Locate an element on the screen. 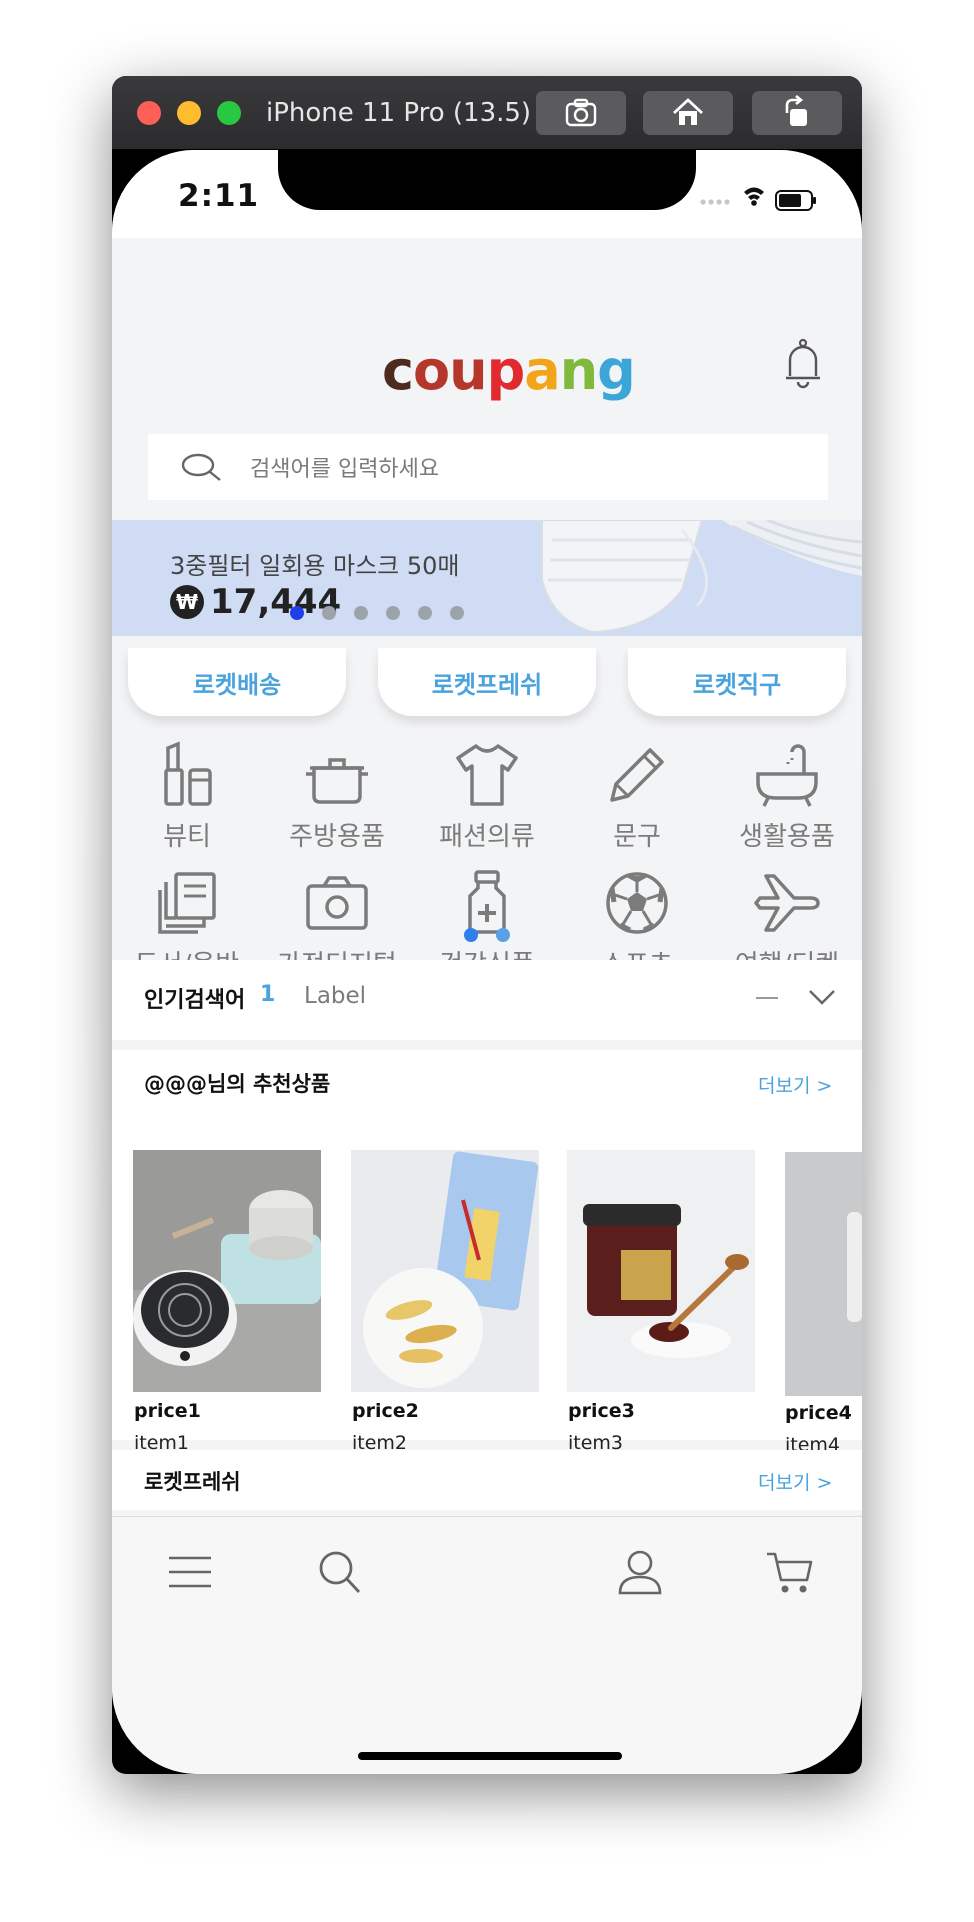 The height and width of the screenshot is (1922, 974). menu-icon is located at coordinates (190, 1572).